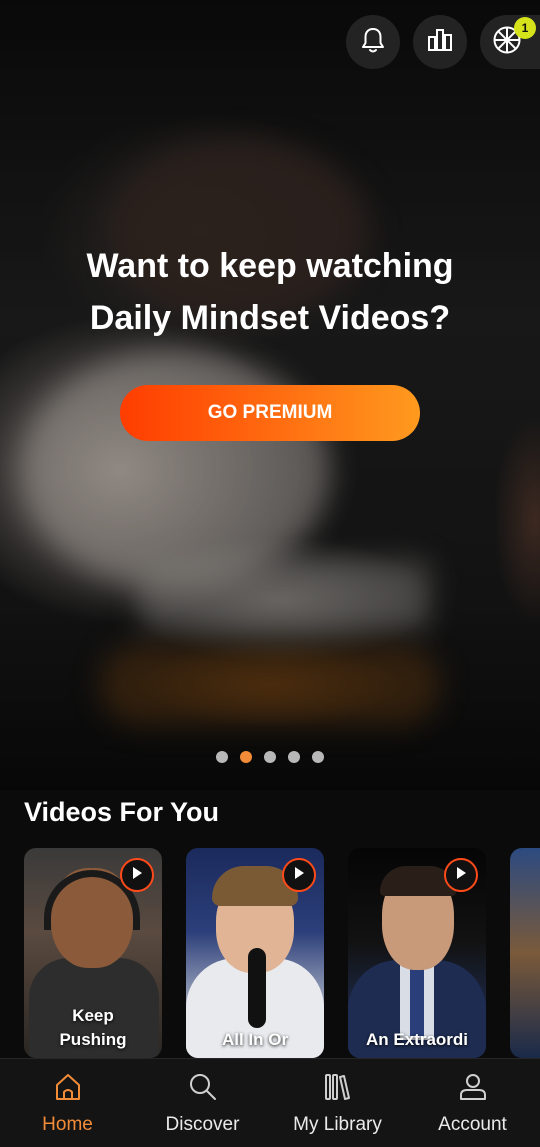 The height and width of the screenshot is (1147, 540). I want to click on video-card: All In Or, so click(255, 953).